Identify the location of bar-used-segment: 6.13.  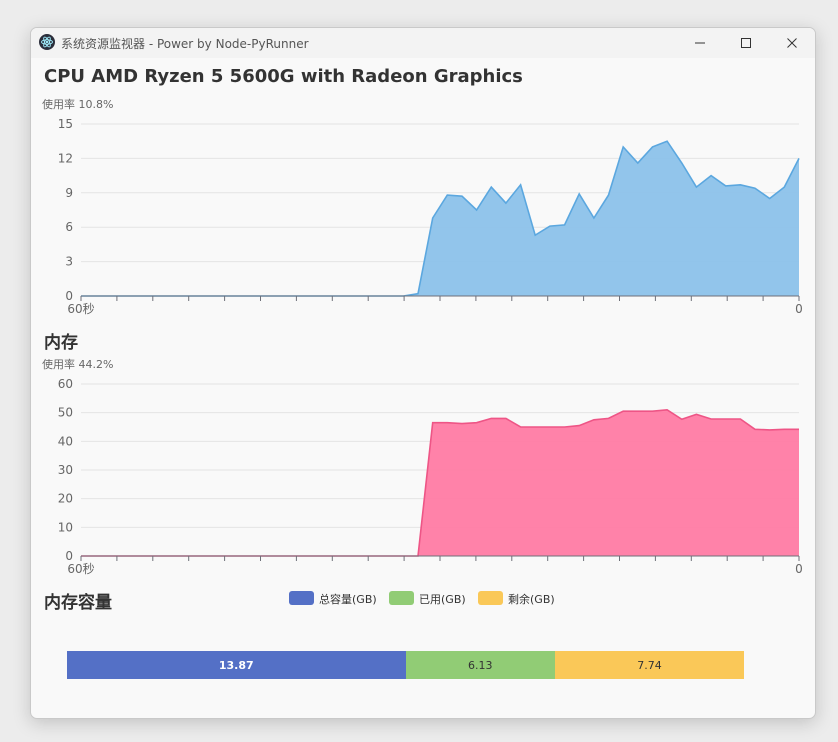
(480, 665).